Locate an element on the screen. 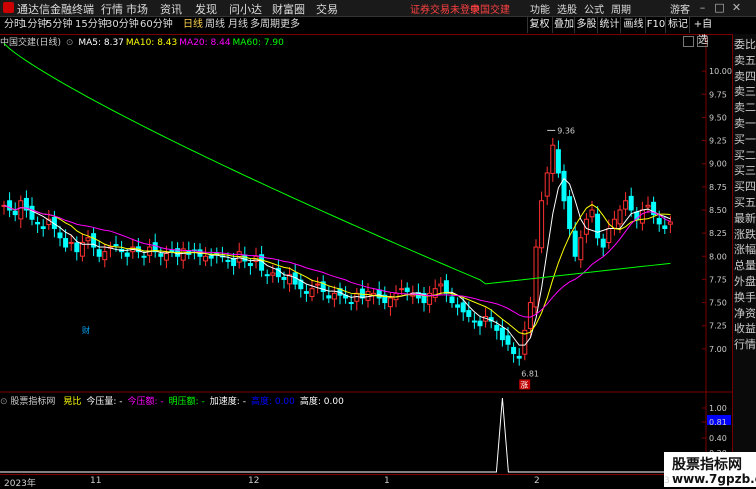 The height and width of the screenshot is (489, 756). menu-wenxiaoda: 问小达 is located at coordinates (245, 9).